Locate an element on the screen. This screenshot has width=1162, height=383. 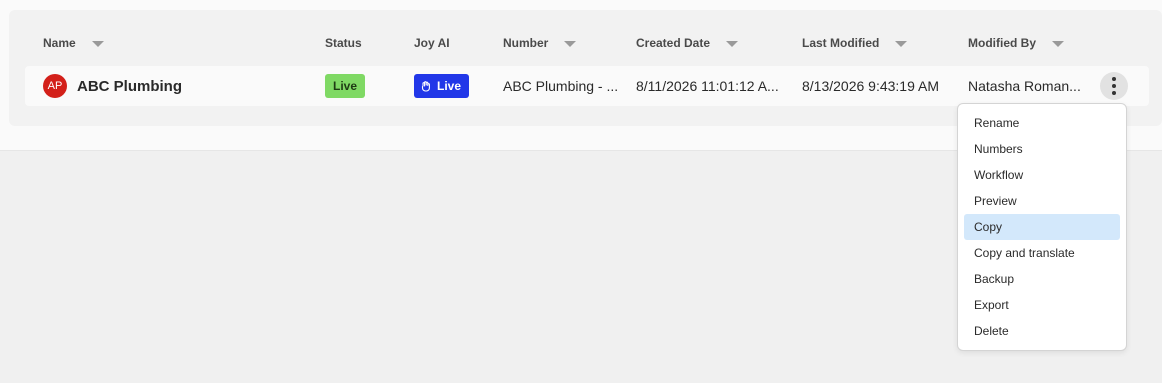
column-header-label: Modified By is located at coordinates (1002, 43).